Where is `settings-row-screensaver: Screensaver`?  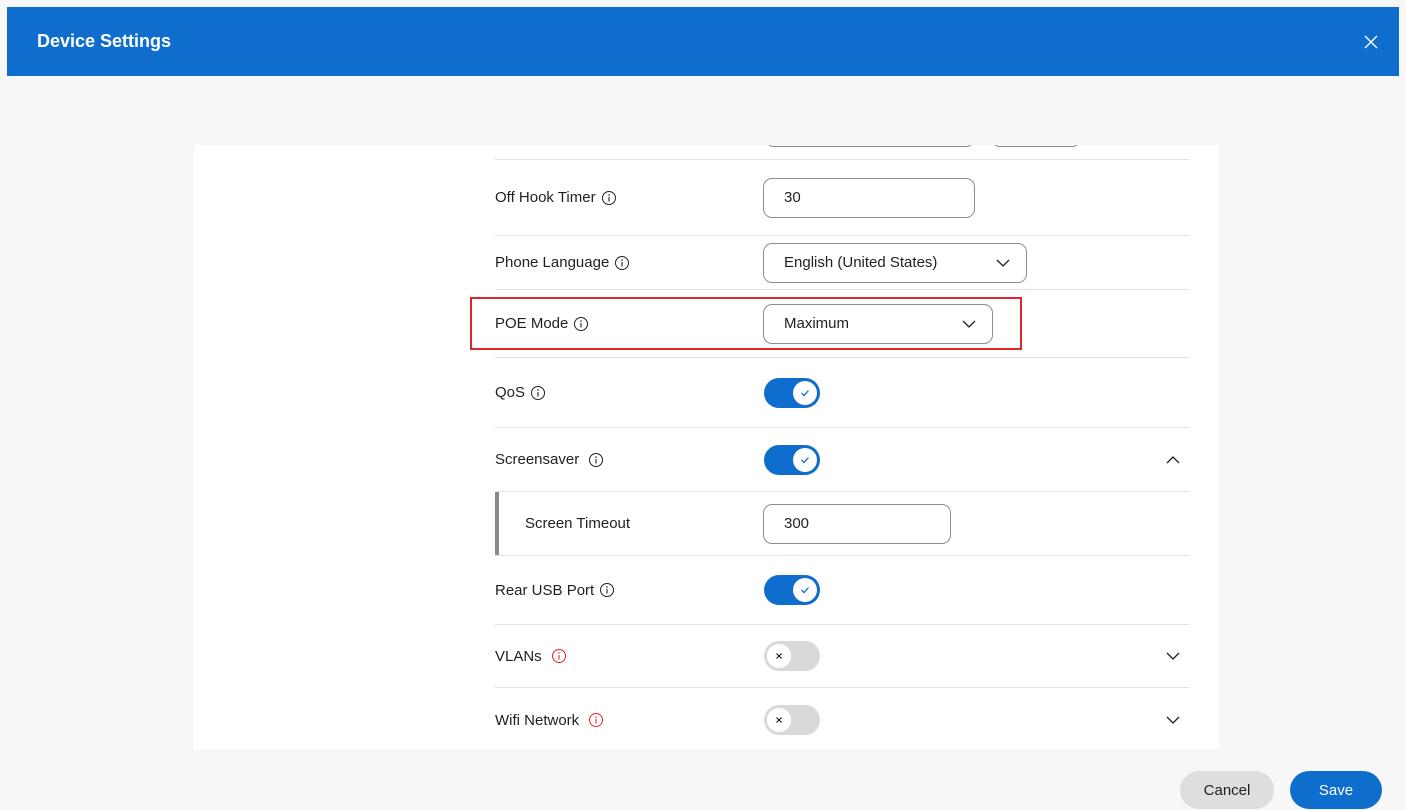 settings-row-screensaver: Screensaver is located at coordinates (842, 460).